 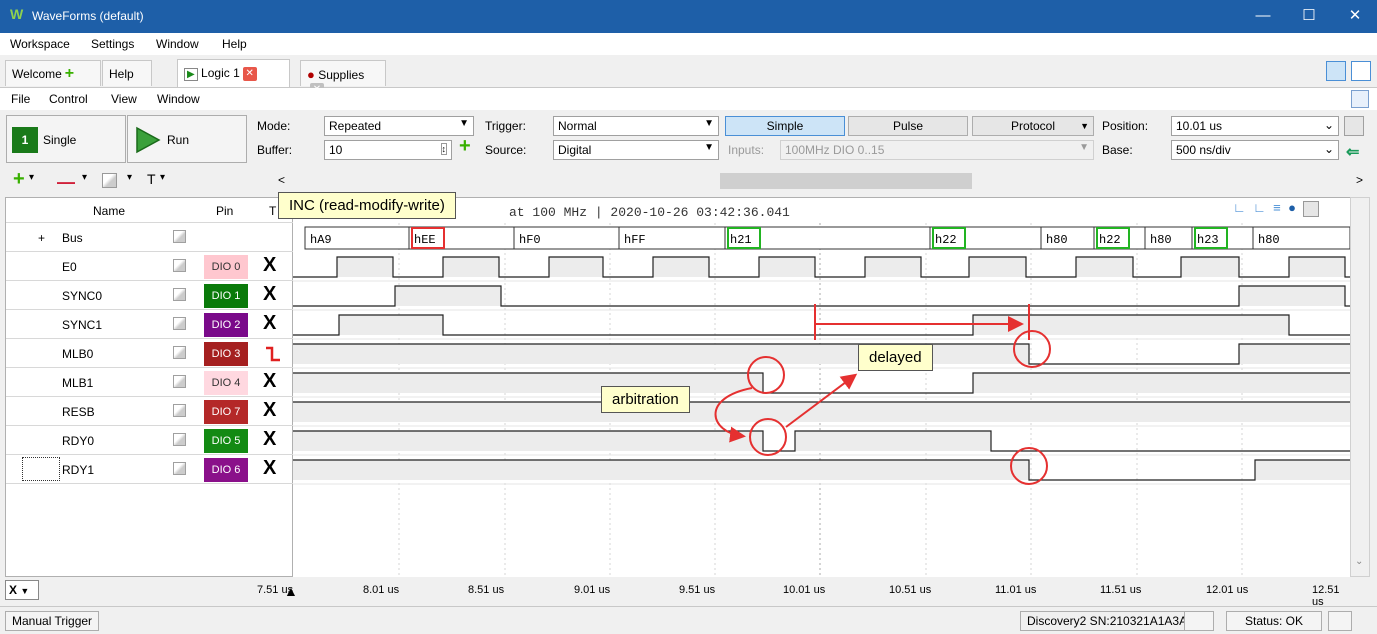 I want to click on list-tool-icon: ≡, so click(x=1277, y=207).